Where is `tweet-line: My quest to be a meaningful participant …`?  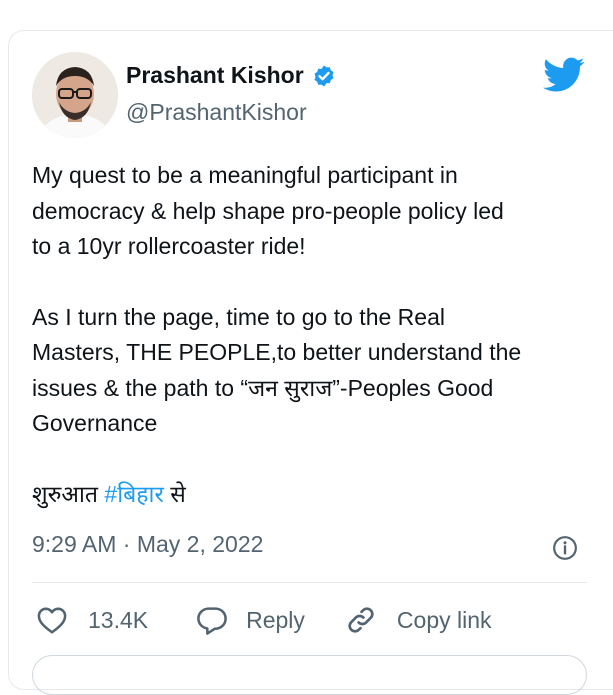
tweet-line: My quest to be a meaningful participant … is located at coordinates (245, 175).